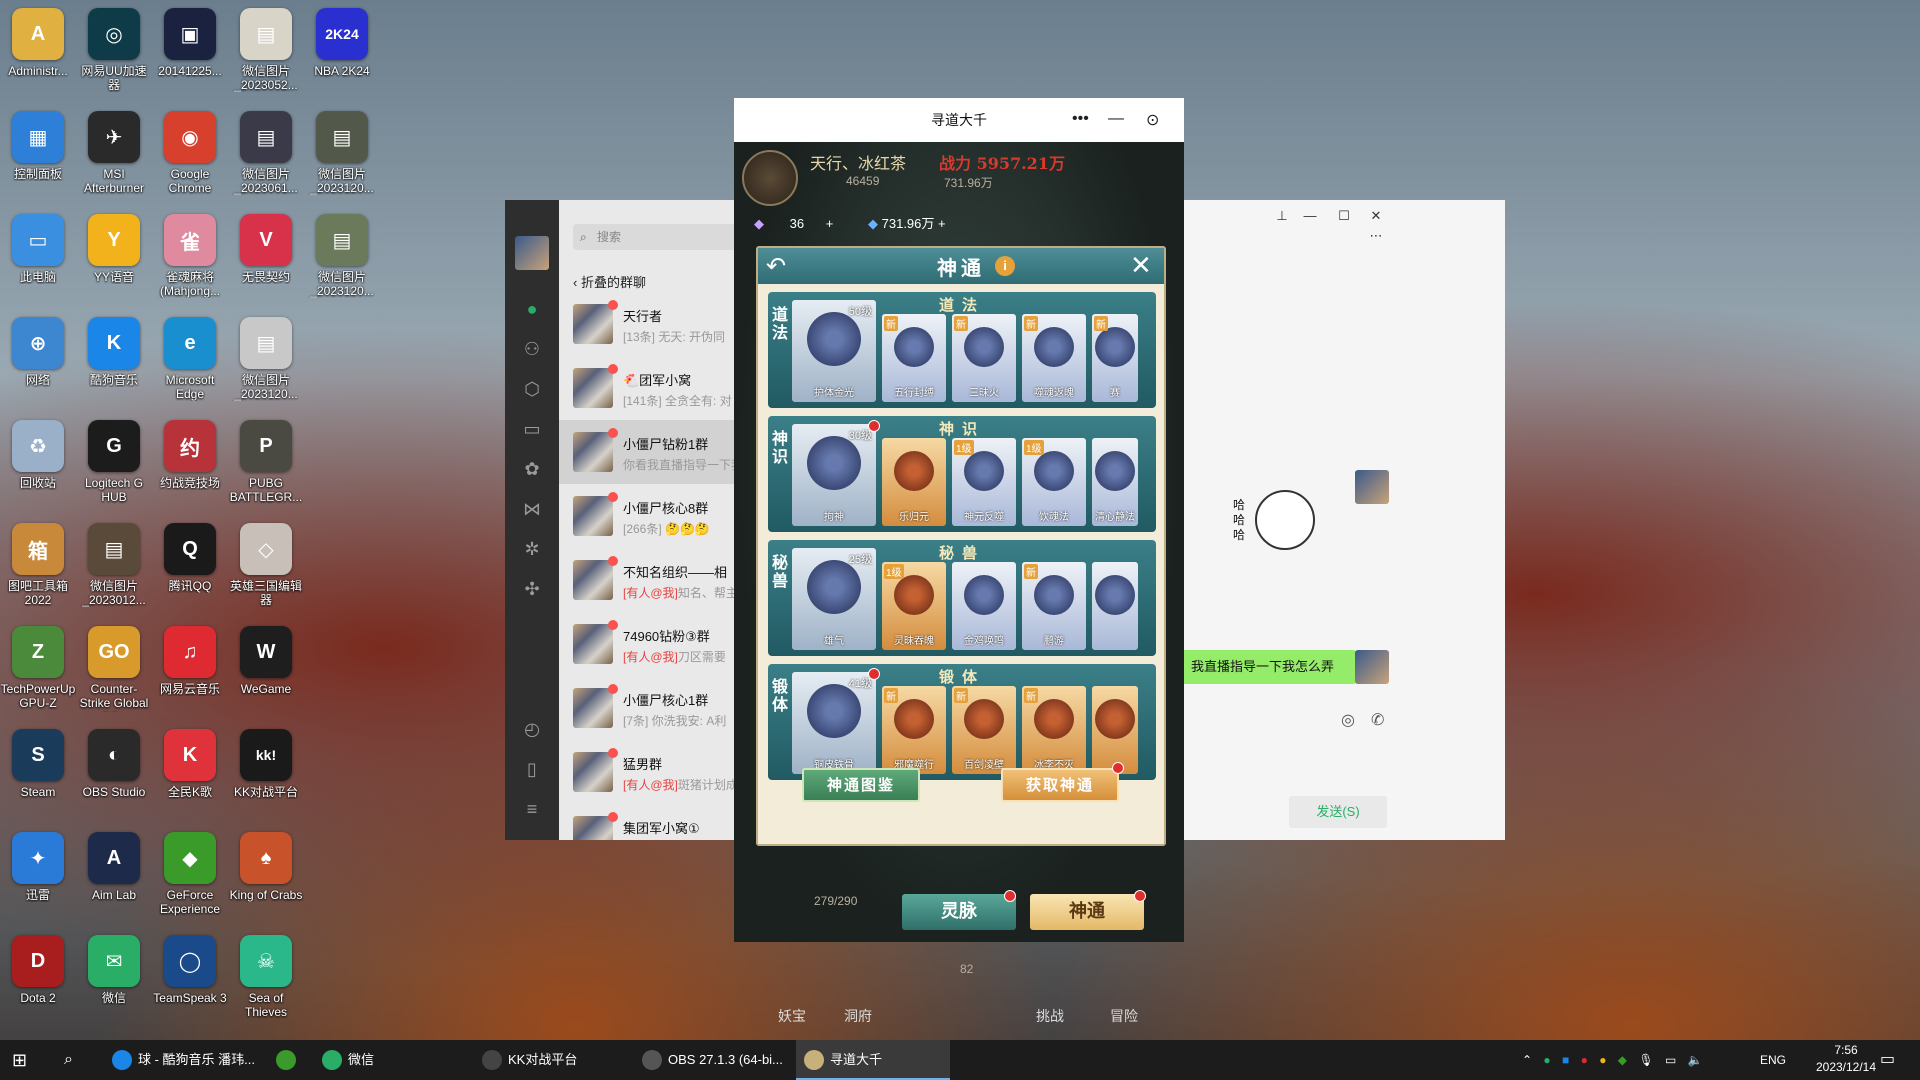 The width and height of the screenshot is (1920, 1080). What do you see at coordinates (834, 351) in the screenshot?
I see `main-skill-card: 50级 护体金光` at bounding box center [834, 351].